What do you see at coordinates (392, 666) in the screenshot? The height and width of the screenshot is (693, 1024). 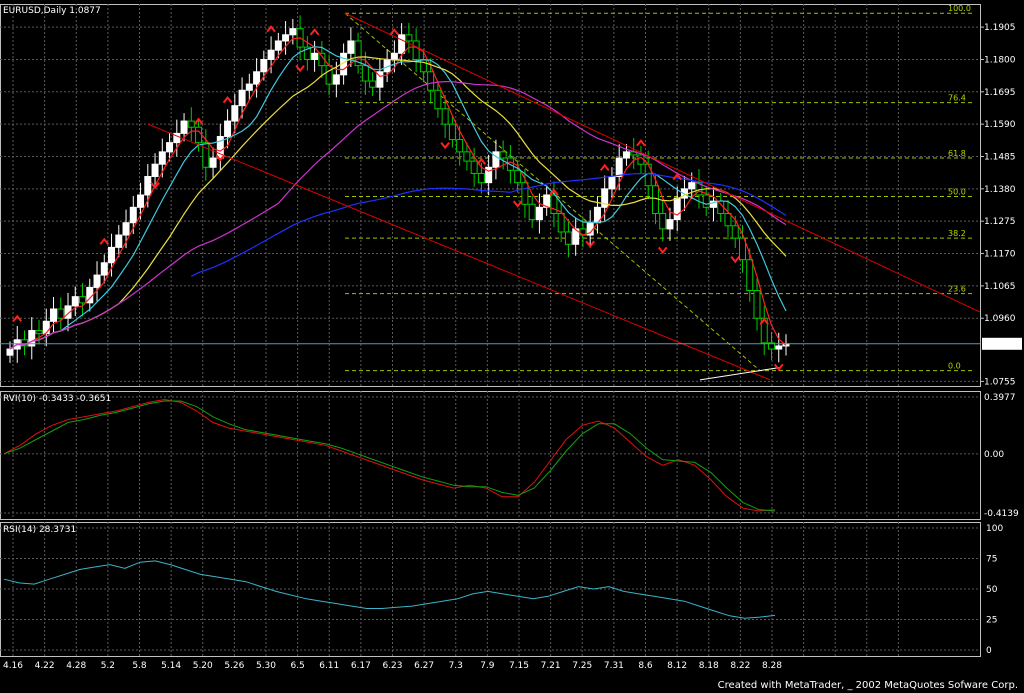 I see `x-tick-label: 6.23` at bounding box center [392, 666].